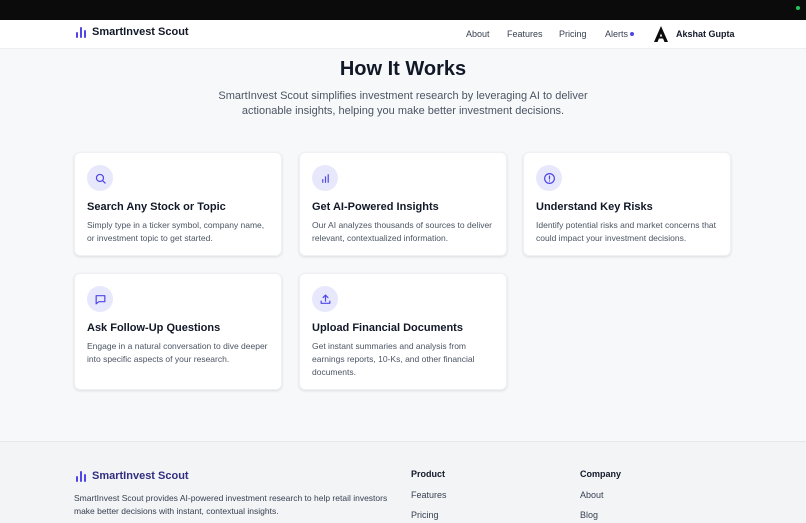  Describe the element at coordinates (140, 32) in the screenshot. I see `brand-name: SmartInvest Scout` at that location.